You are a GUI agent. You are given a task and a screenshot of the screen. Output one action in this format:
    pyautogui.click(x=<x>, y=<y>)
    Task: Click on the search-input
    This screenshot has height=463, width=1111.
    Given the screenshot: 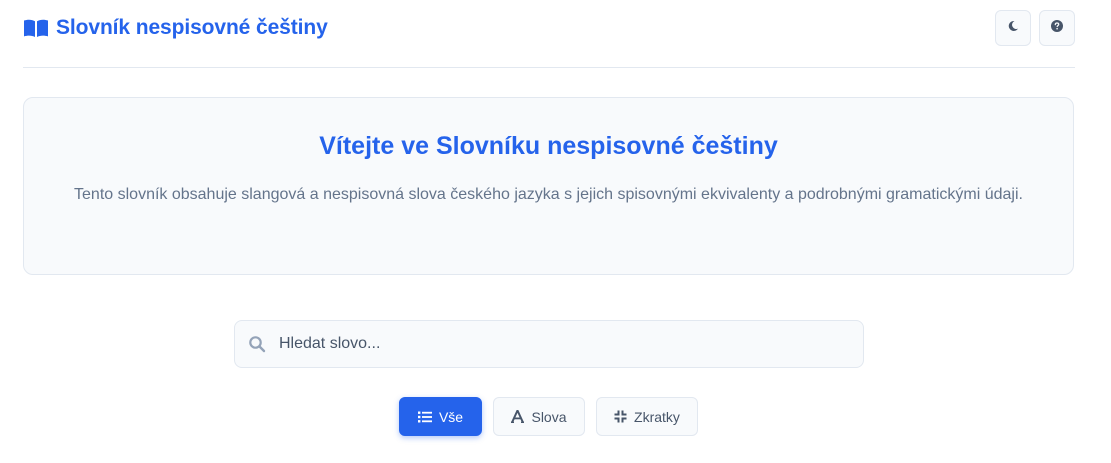 What is the action you would take?
    pyautogui.click(x=564, y=344)
    